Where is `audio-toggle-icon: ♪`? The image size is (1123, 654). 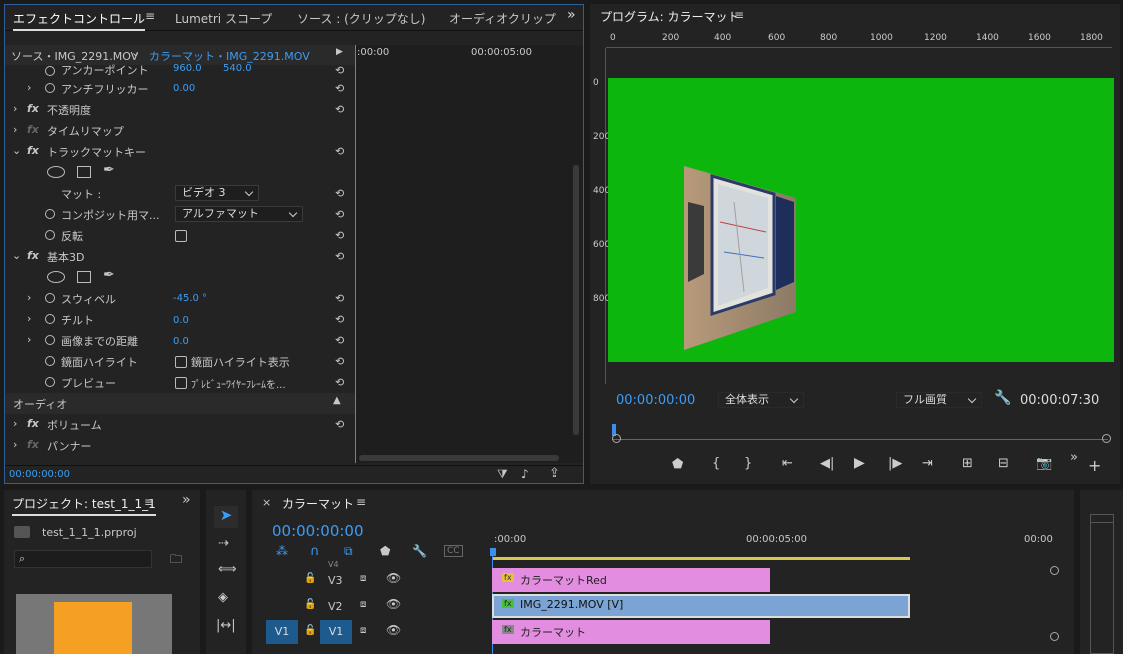
audio-toggle-icon: ♪ is located at coordinates (525, 474).